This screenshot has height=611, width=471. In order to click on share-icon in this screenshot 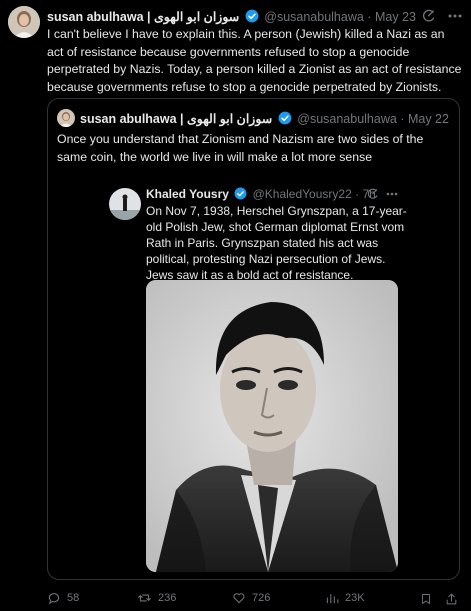, I will do `click(451, 599)`.